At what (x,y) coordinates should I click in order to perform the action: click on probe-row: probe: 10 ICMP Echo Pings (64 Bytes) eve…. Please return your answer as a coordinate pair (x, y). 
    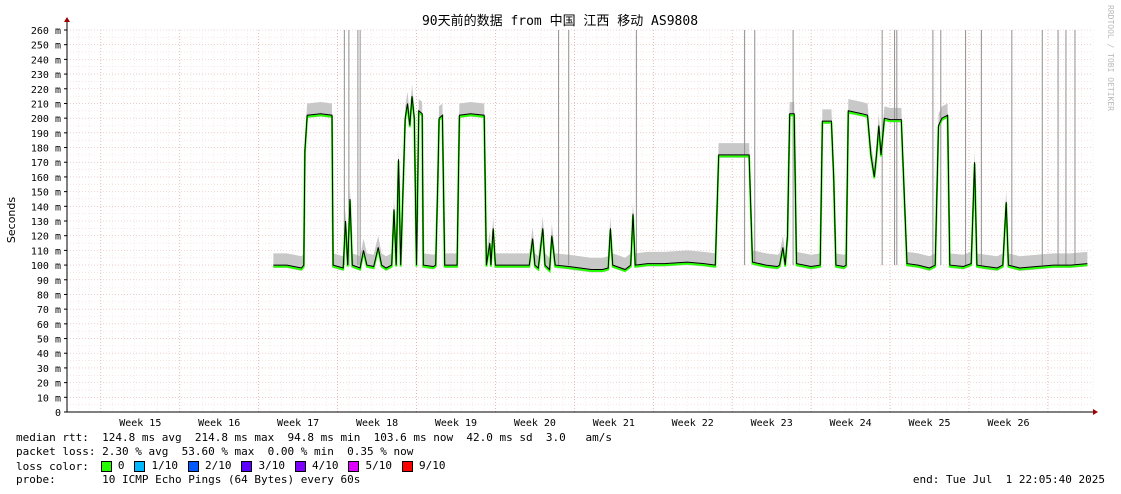
    Looking at the image, I should click on (188, 480).